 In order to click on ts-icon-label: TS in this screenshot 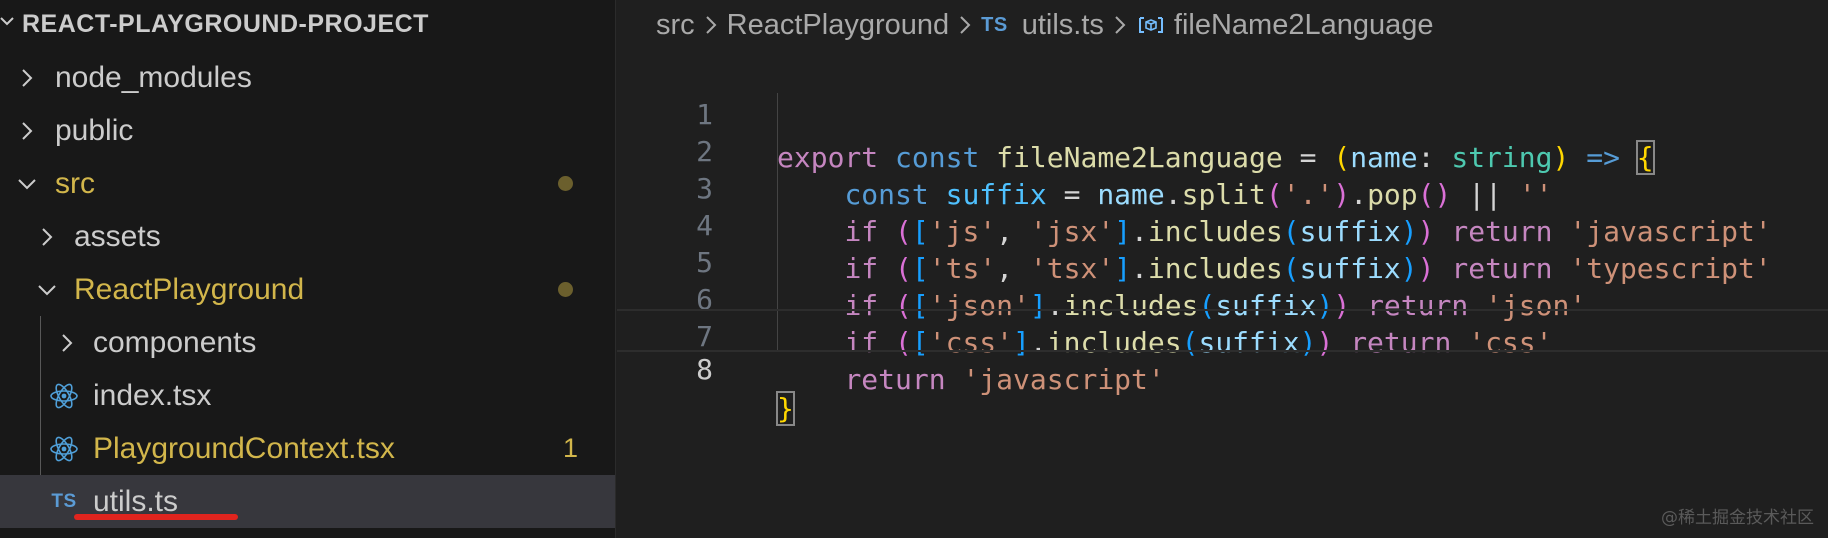, I will do `click(64, 501)`.